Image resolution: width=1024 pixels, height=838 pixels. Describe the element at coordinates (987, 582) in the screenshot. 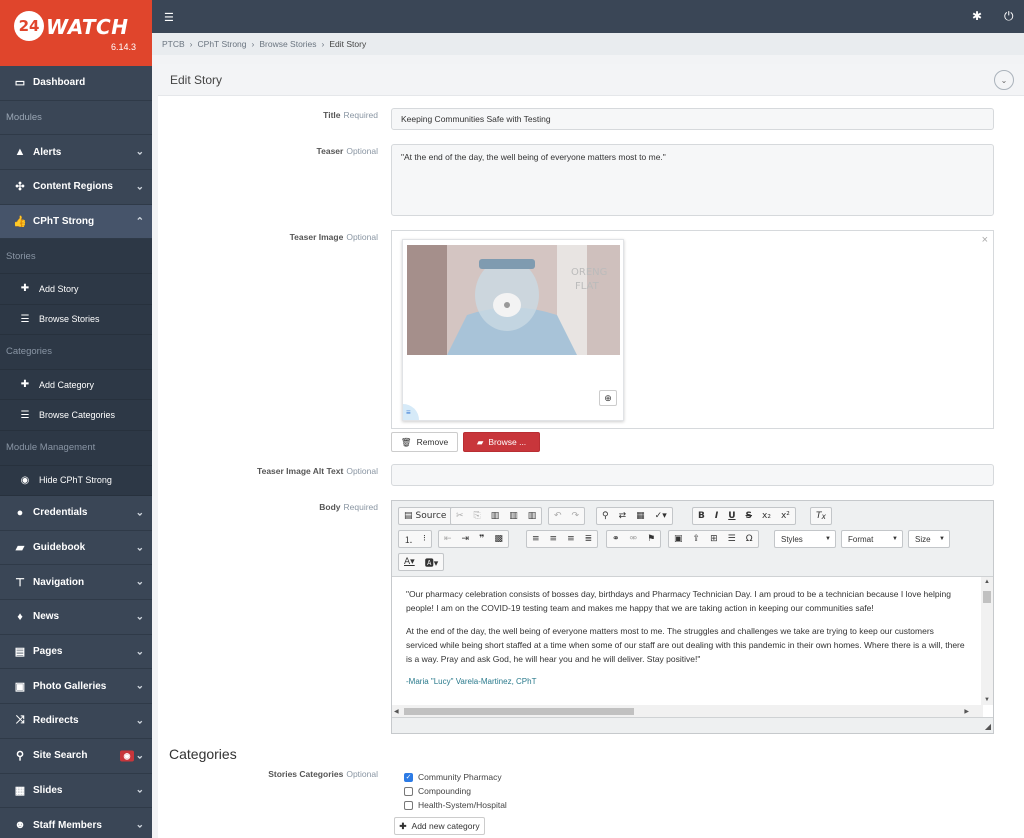

I see `scroll-up-icon: ▲` at that location.